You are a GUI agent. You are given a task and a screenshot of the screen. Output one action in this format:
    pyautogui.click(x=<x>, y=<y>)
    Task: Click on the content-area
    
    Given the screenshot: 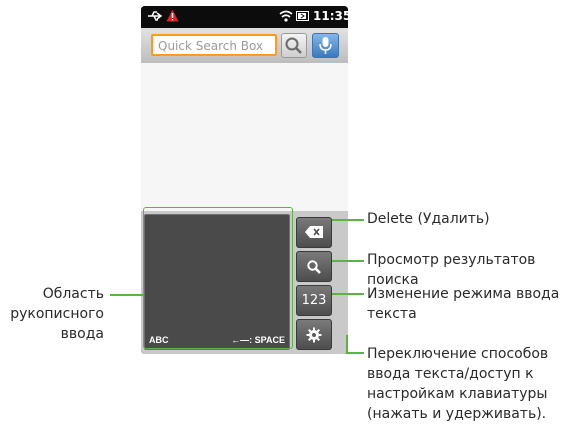 What is the action you would take?
    pyautogui.click(x=244, y=137)
    